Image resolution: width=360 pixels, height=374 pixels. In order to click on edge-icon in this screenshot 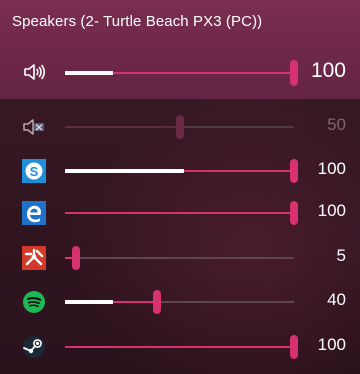, I will do `click(34, 213)`.